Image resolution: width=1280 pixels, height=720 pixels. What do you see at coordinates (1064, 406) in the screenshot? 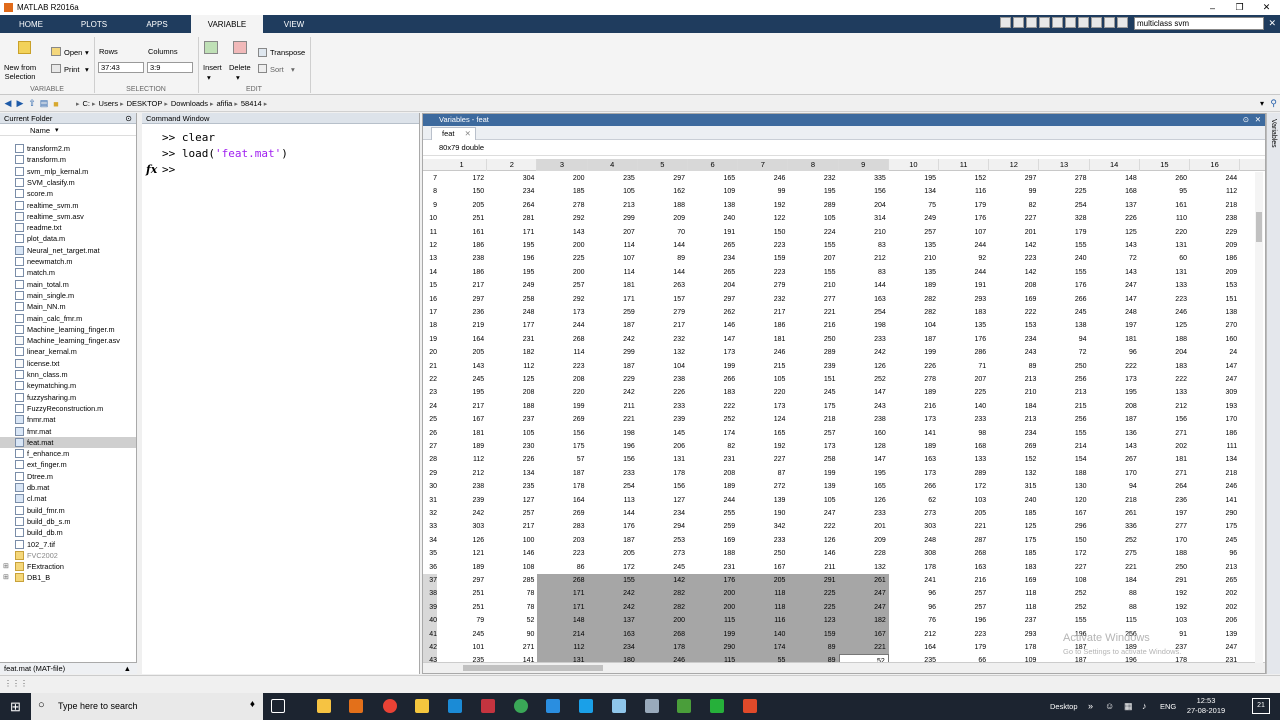
I see `grid-cell: 215` at bounding box center [1064, 406].